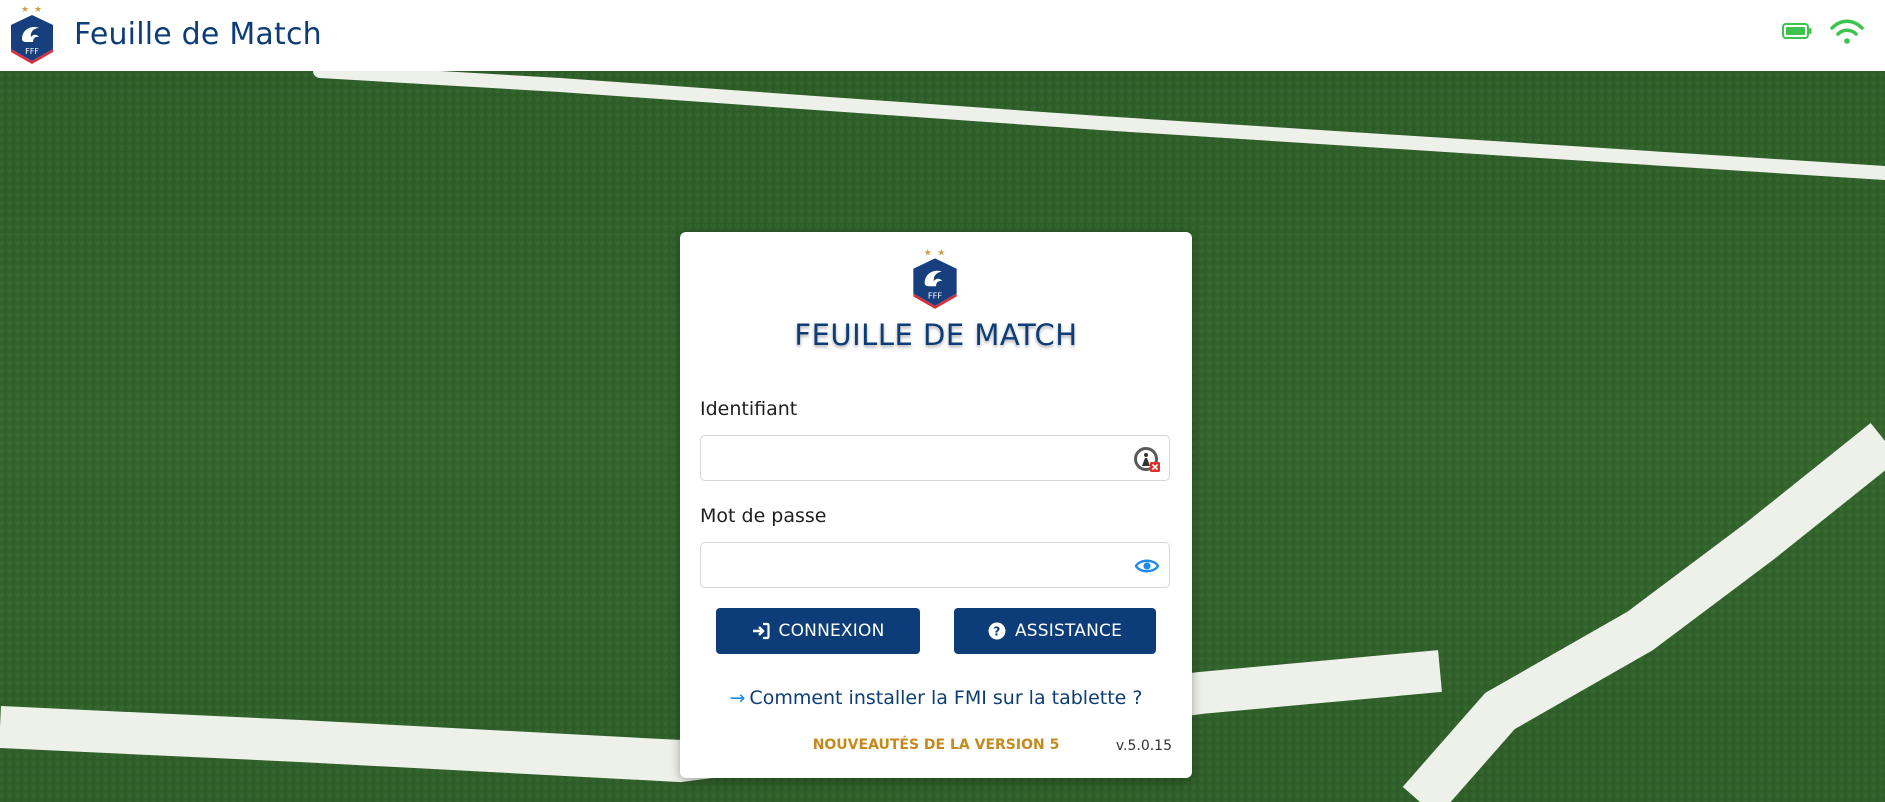 The height and width of the screenshot is (802, 1885). I want to click on login-title: FEUILLE DE MATCH, so click(936, 335).